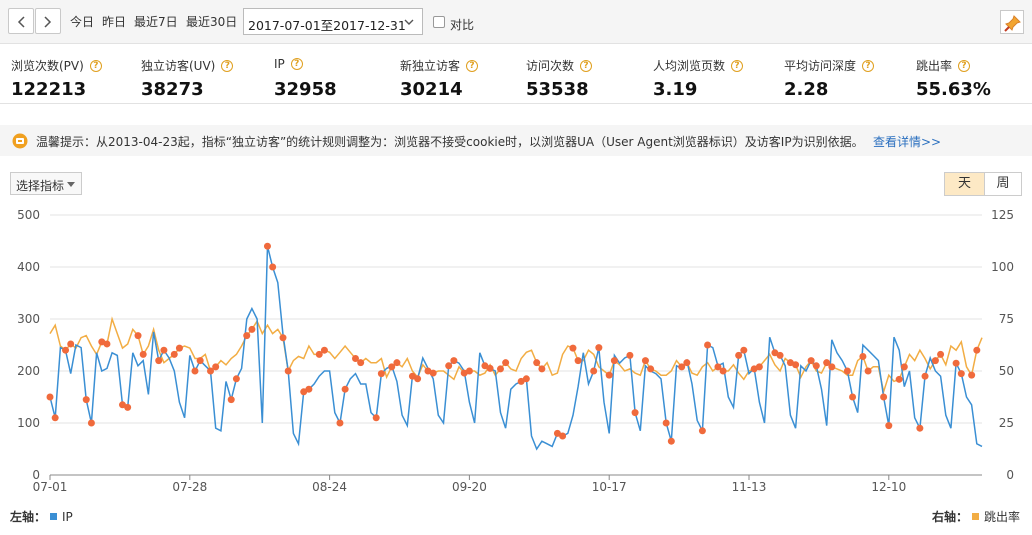 The image size is (1032, 535). What do you see at coordinates (964, 184) in the screenshot?
I see `granularity-day-button: 天` at bounding box center [964, 184].